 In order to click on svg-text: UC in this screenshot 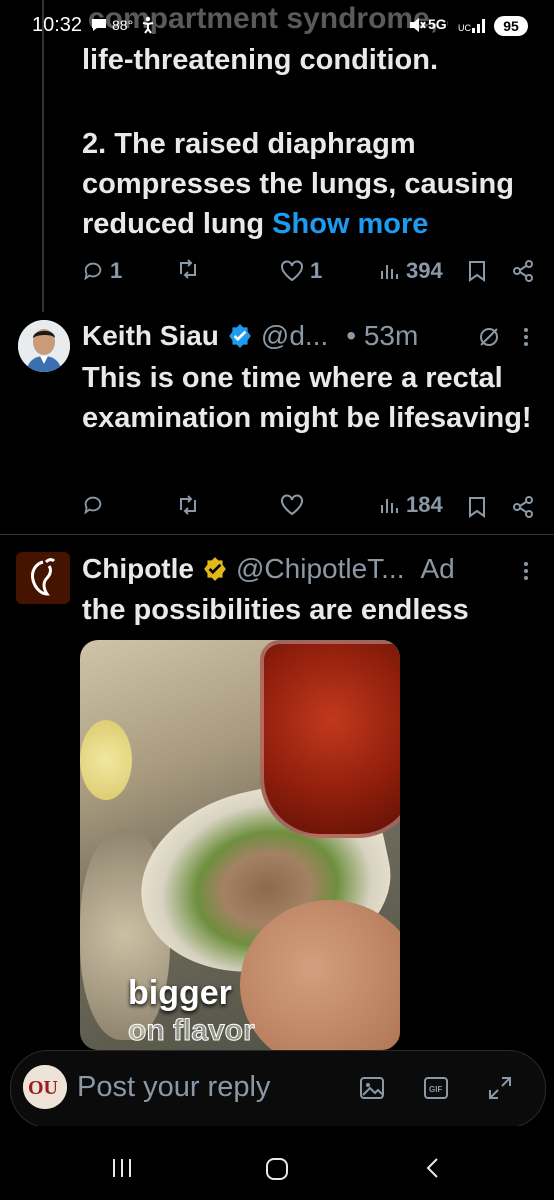, I will do `click(464, 28)`.